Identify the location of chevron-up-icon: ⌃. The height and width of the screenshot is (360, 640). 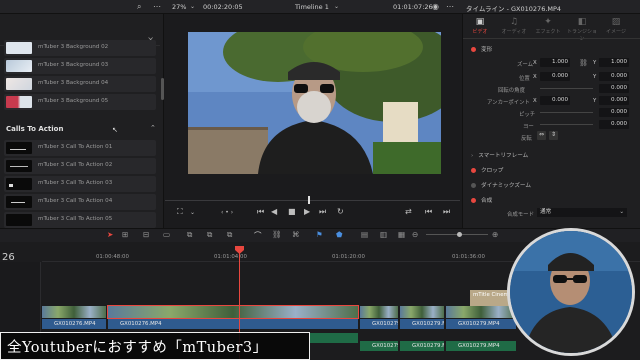
(153, 128).